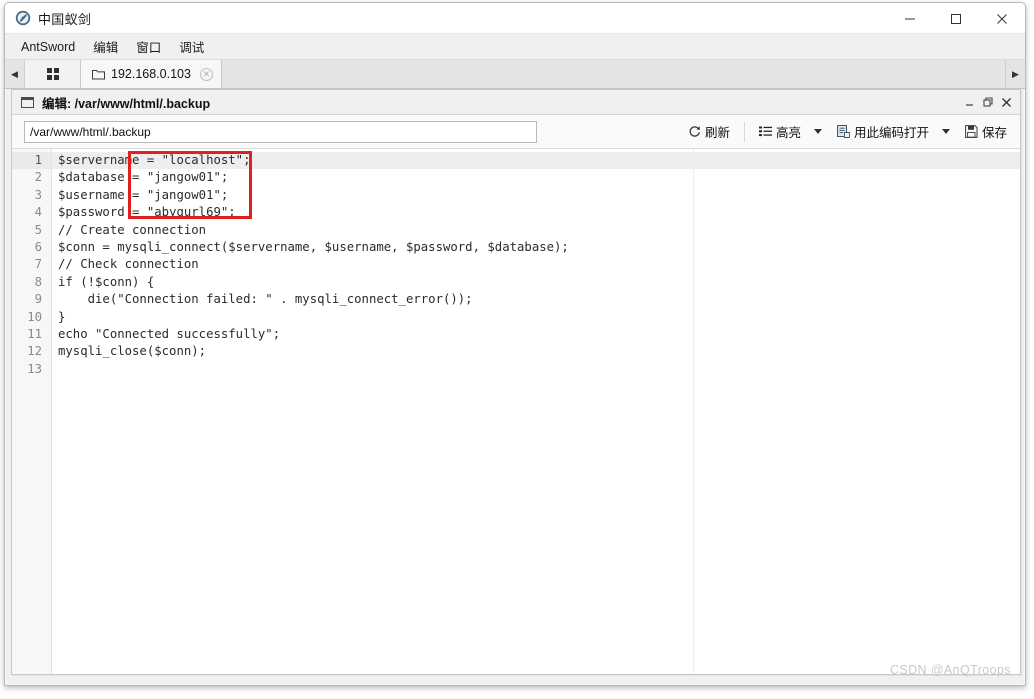  I want to click on editor-panel-title: 编辑: /var/www/html/.backup, so click(126, 103).